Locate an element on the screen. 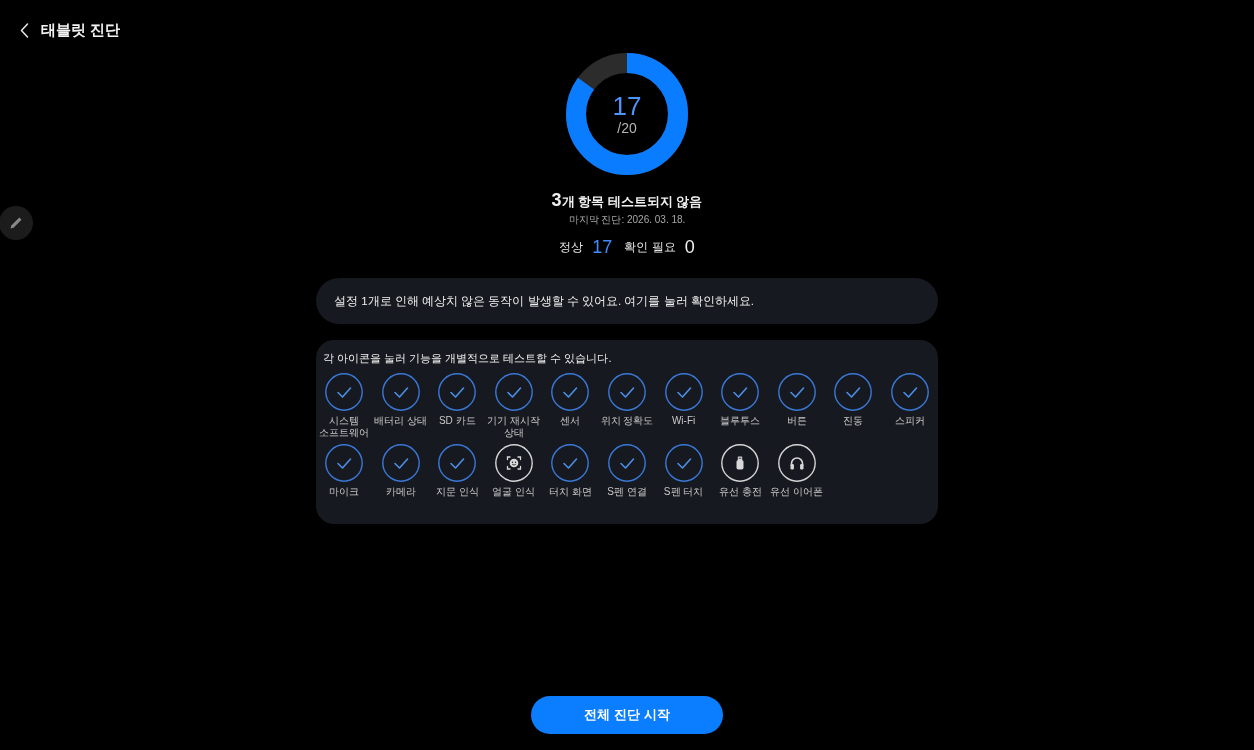  settings-notice-banner: 설정 1개로 인해 예상치 않은 동작이 발생할 수 있어요. 여기를 눌러 확인하세요. is located at coordinates (627, 301).